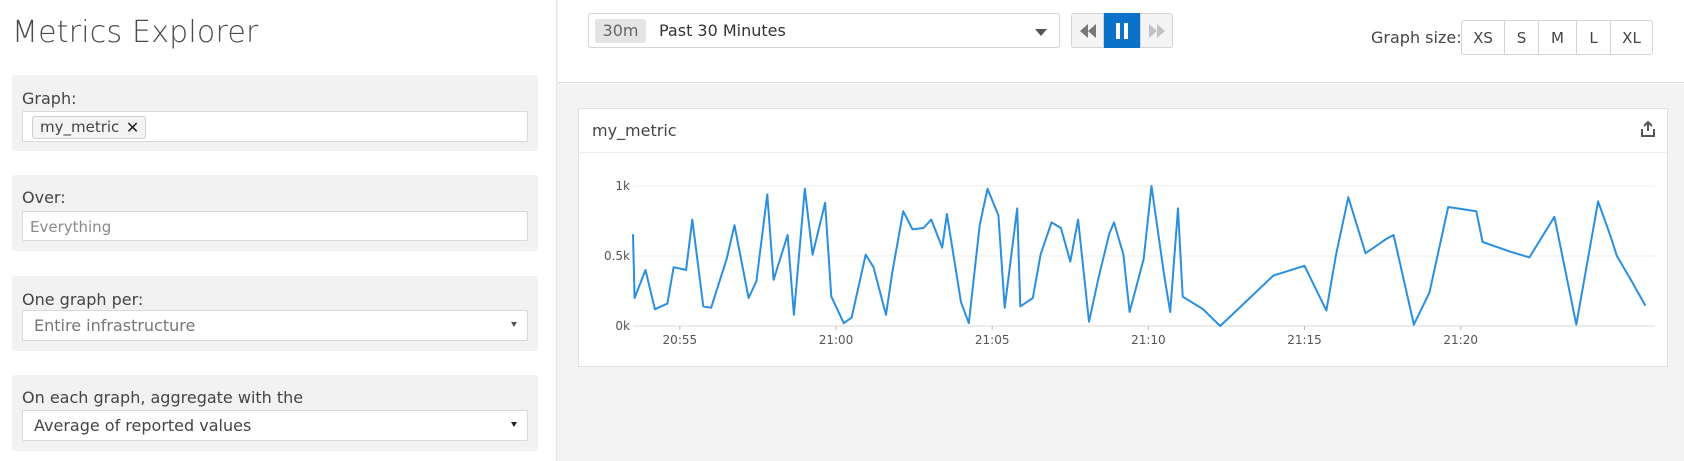 The width and height of the screenshot is (1684, 461). What do you see at coordinates (115, 325) in the screenshot?
I see `one-graph-per-value: Entire infrastructure` at bounding box center [115, 325].